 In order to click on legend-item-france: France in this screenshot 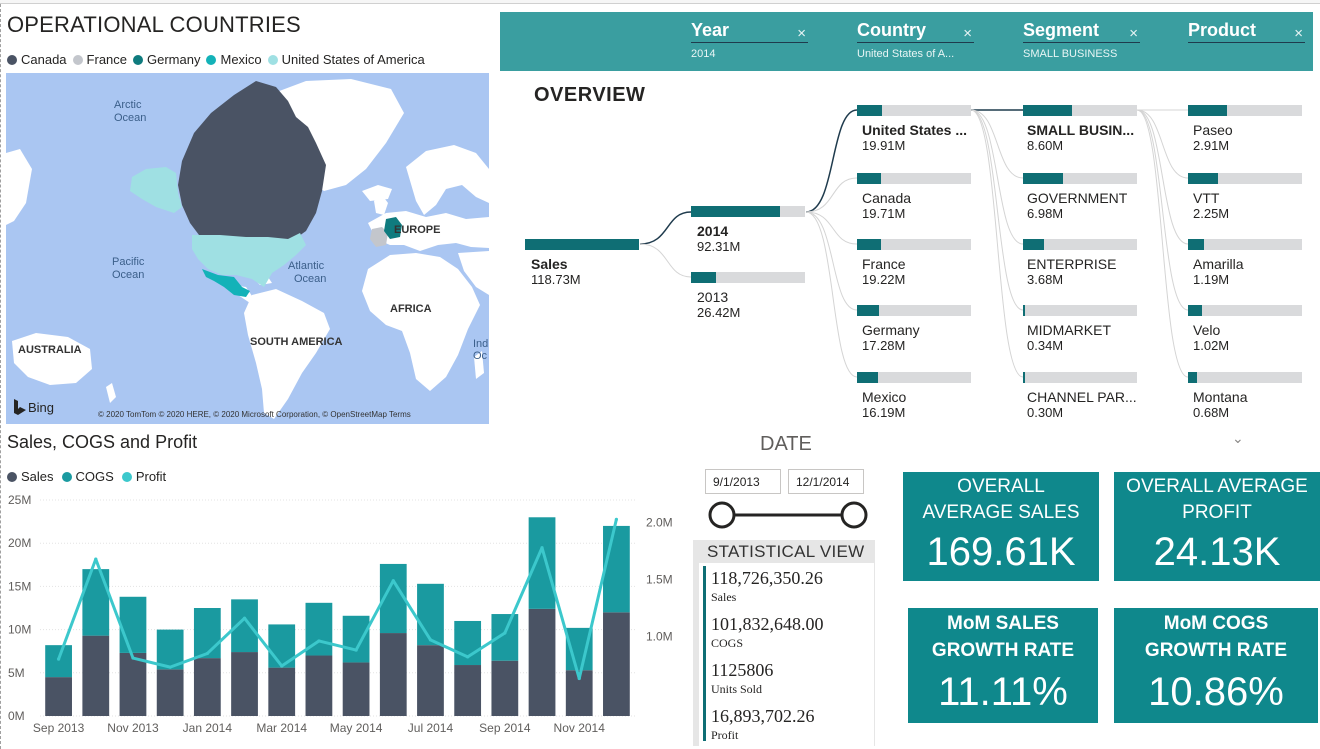, I will do `click(99, 59)`.